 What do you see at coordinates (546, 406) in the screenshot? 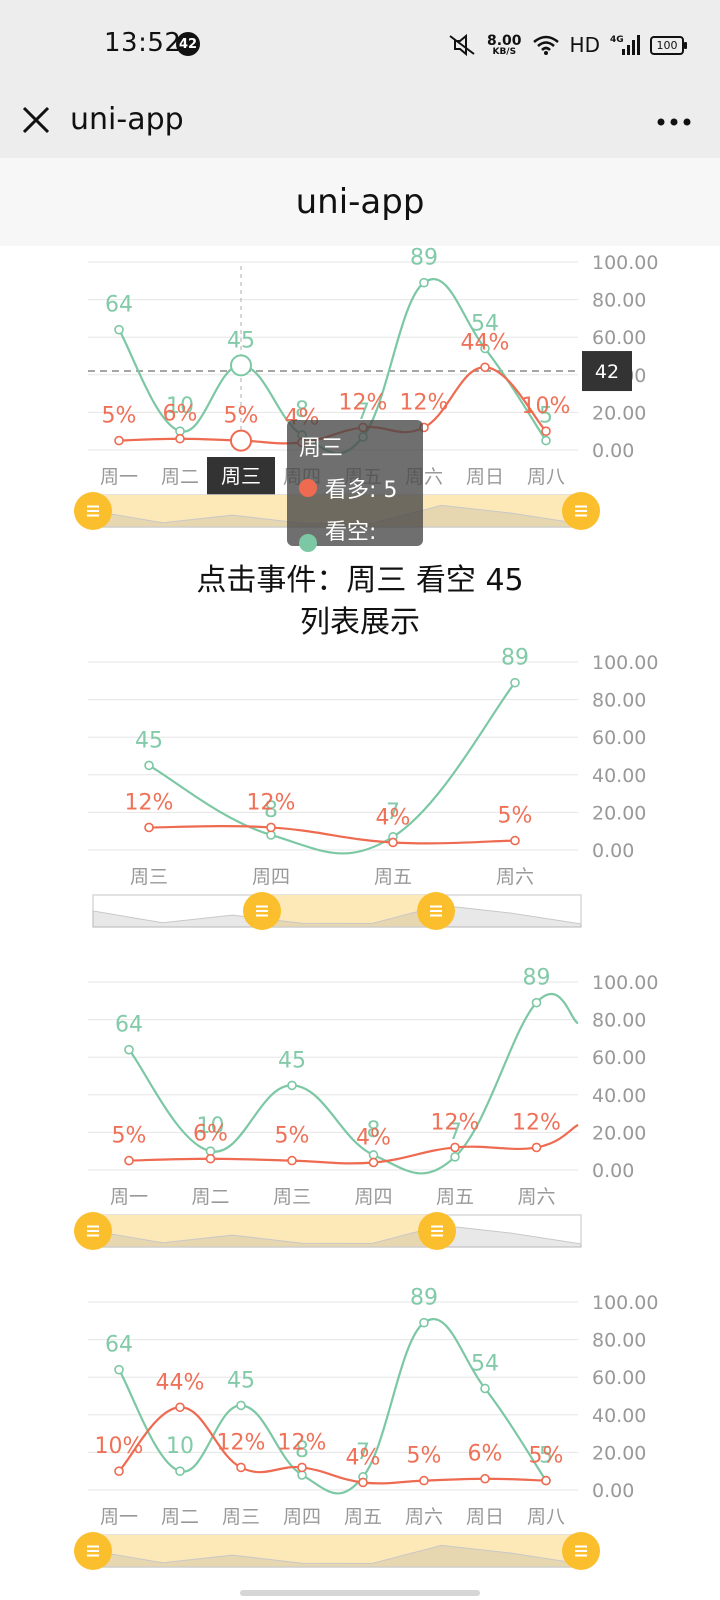
I see `data-label: 10%` at bounding box center [546, 406].